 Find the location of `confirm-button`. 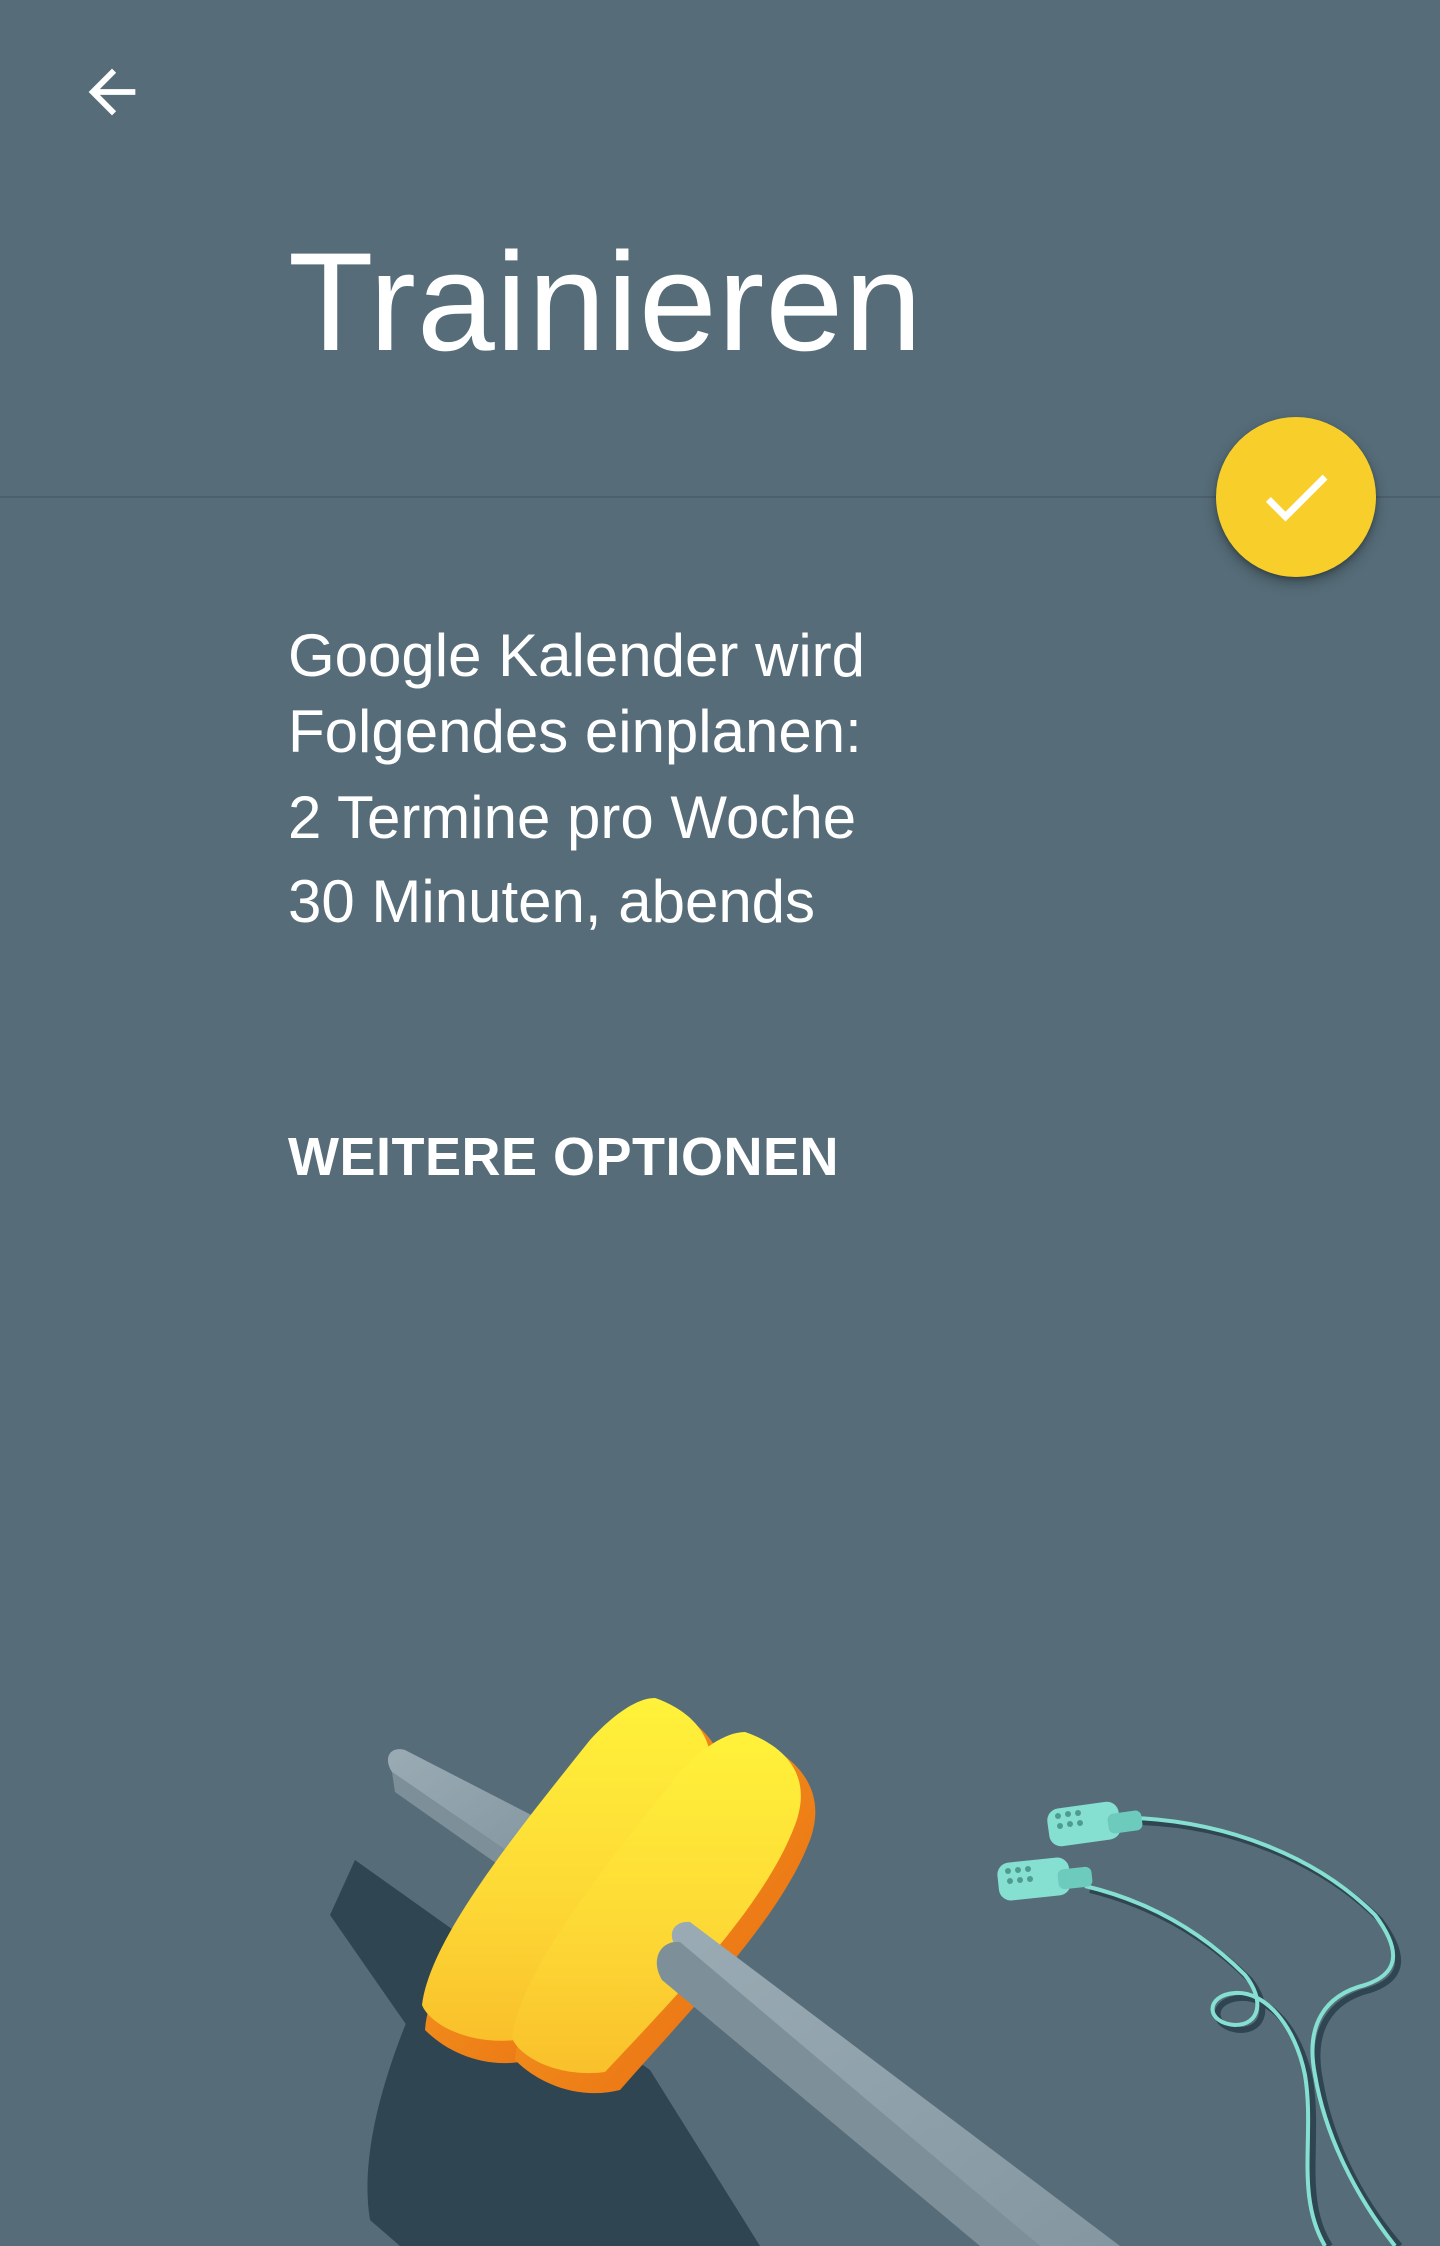

confirm-button is located at coordinates (1296, 497).